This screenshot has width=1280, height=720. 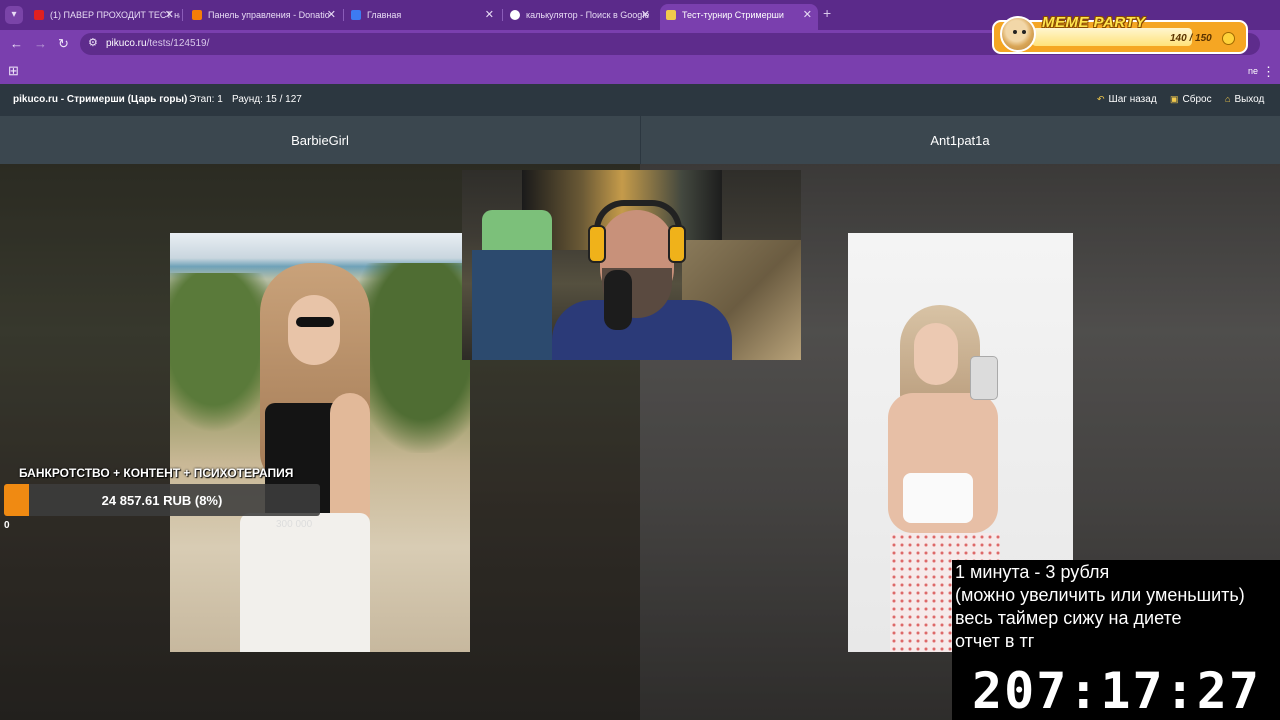 I want to click on tab-title: калькулятор - Поиск в Google, so click(x=588, y=15).